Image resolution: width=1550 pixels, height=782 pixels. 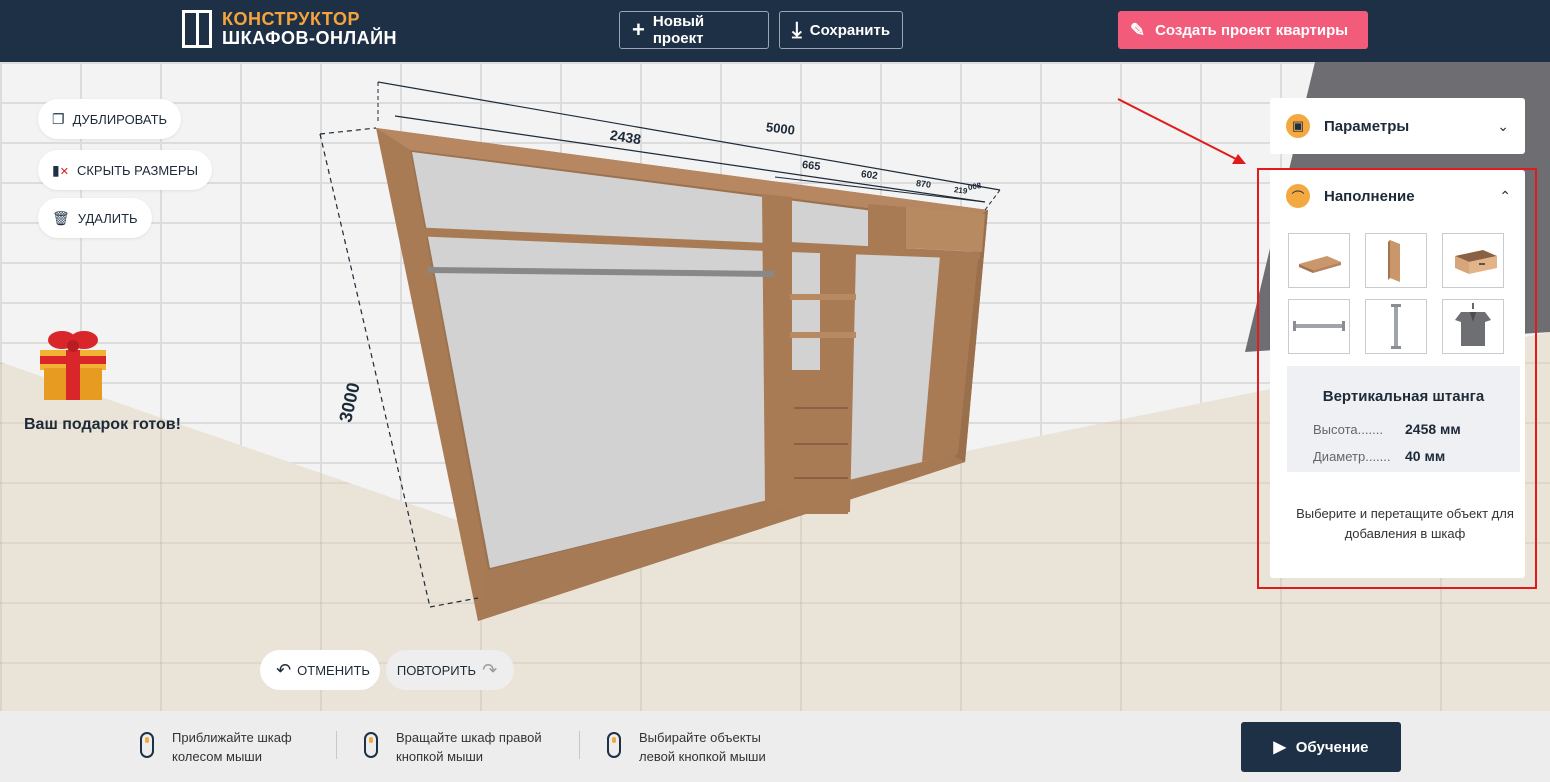 I want to click on mouse-left-button-icon, so click(x=614, y=745).